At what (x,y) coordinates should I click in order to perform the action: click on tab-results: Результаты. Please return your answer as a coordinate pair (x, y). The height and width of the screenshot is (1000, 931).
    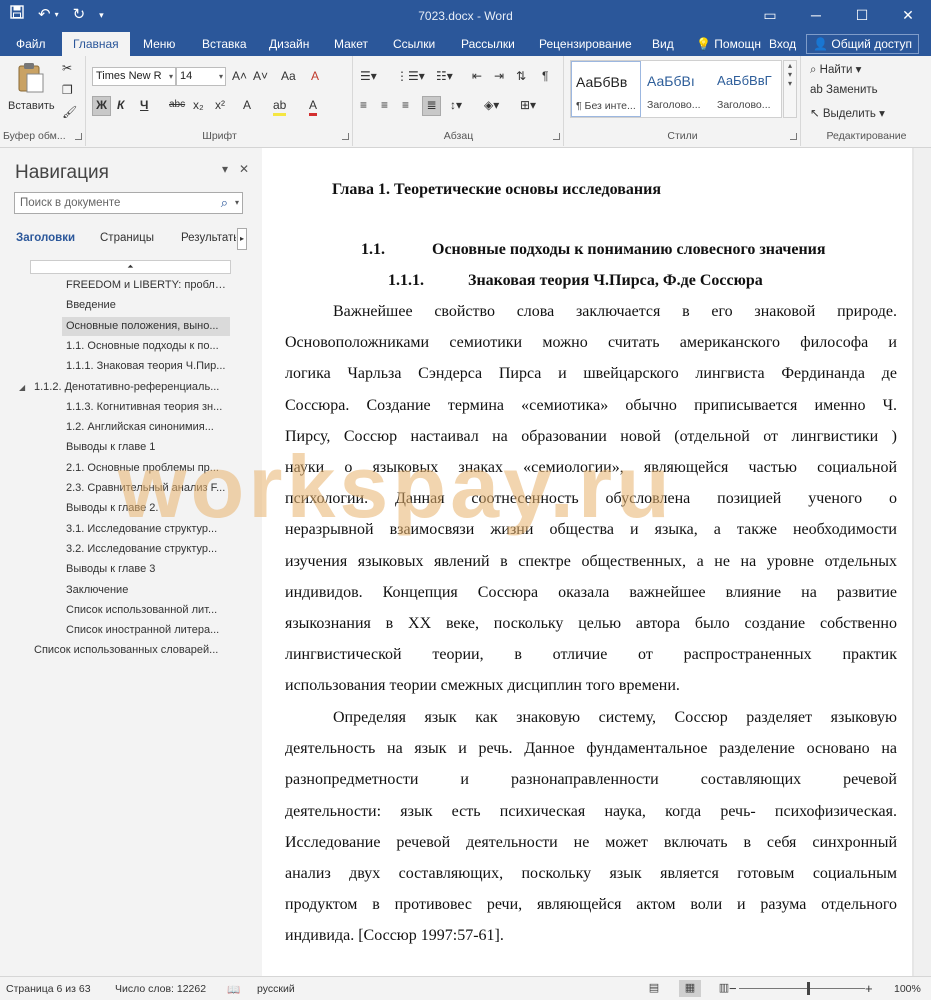
    Looking at the image, I should click on (208, 238).